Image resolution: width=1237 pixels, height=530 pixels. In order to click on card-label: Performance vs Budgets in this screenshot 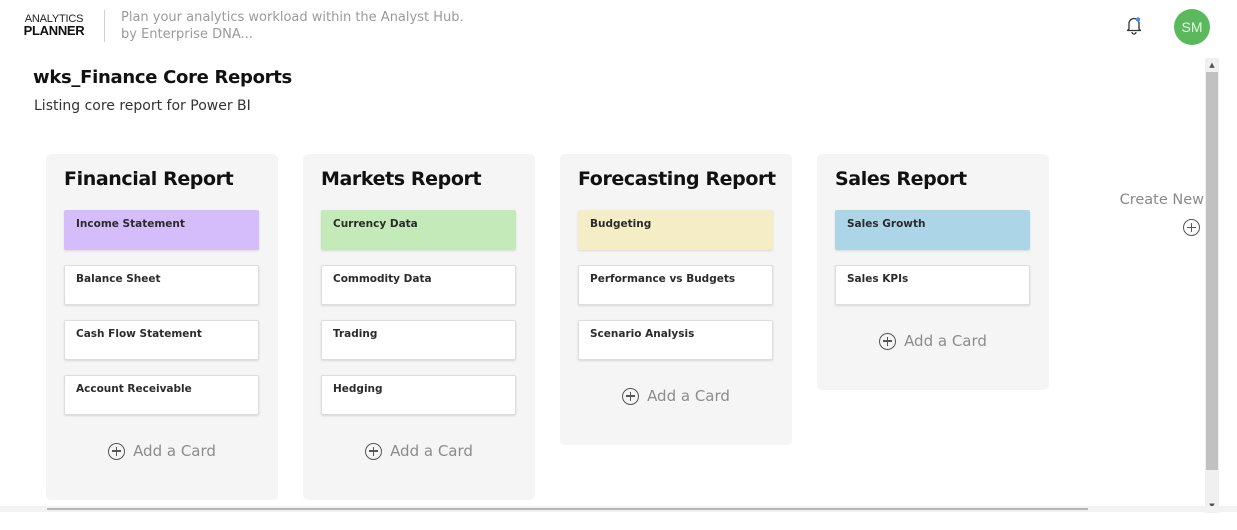, I will do `click(663, 279)`.